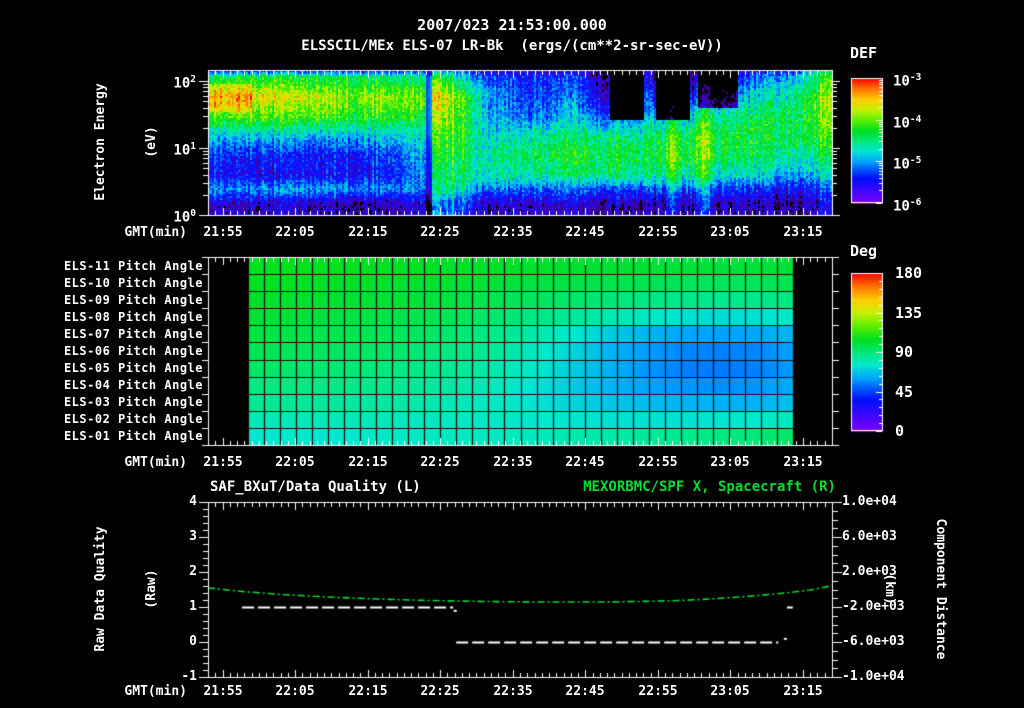 This screenshot has height=708, width=1024. What do you see at coordinates (184, 83) in the screenshot?
I see `energy-tick-label: 102` at bounding box center [184, 83].